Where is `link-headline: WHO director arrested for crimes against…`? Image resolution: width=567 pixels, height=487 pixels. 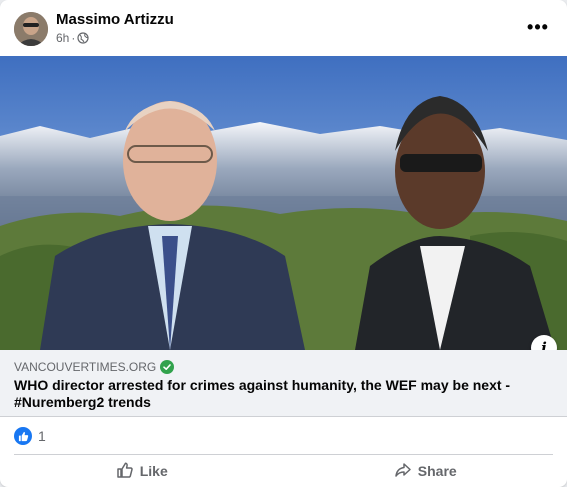
link-headline: WHO director arrested for crimes against… is located at coordinates (262, 393).